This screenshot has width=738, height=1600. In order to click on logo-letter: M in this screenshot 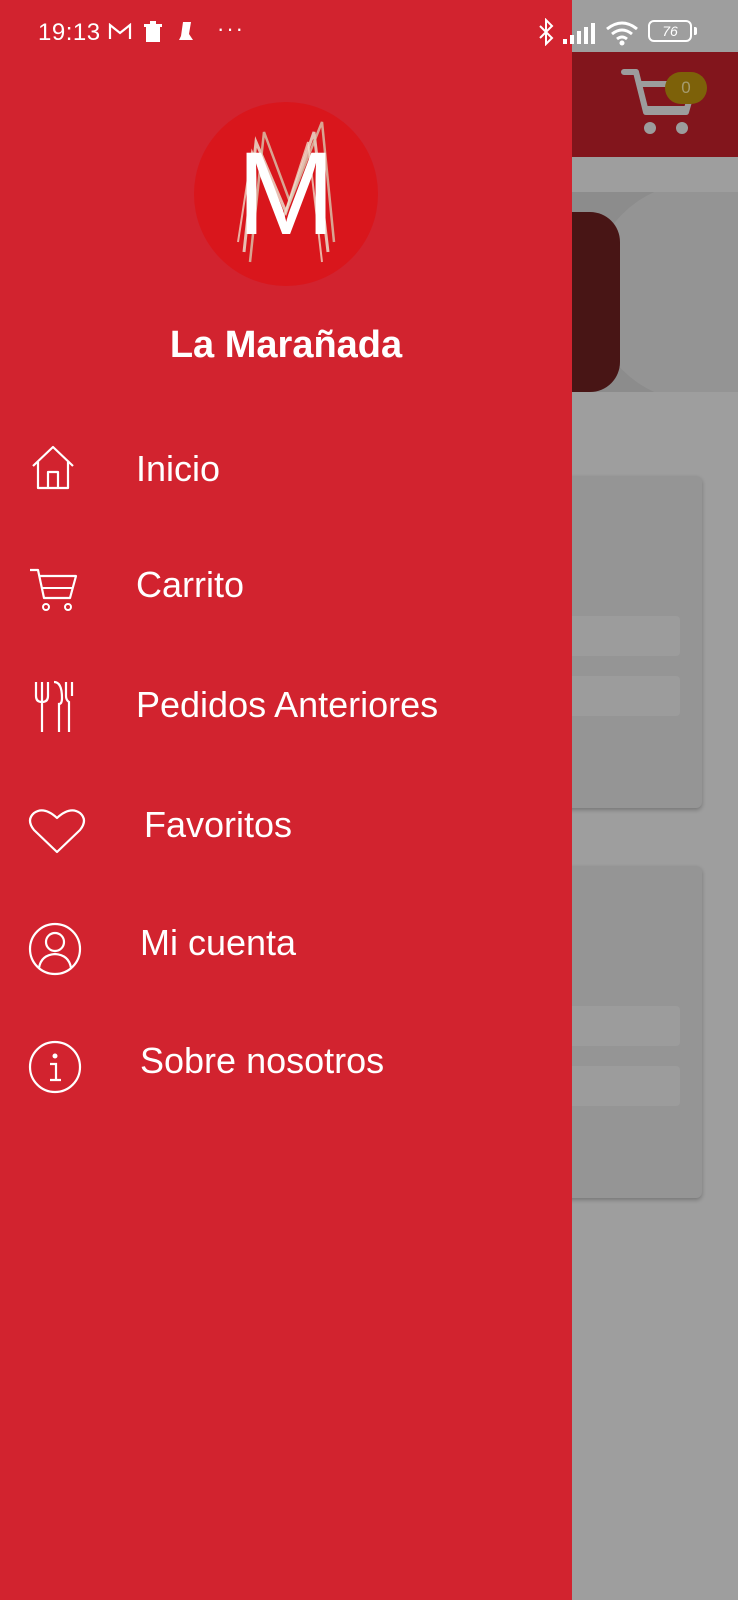, I will do `click(286, 194)`.